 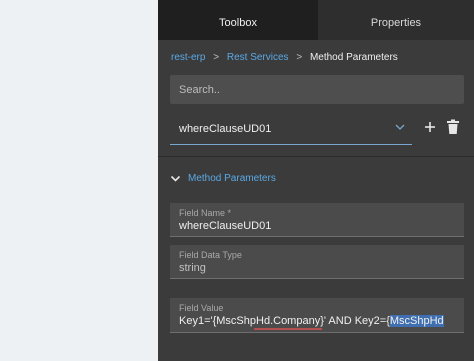 I want to click on plus-icon, so click(x=430, y=127).